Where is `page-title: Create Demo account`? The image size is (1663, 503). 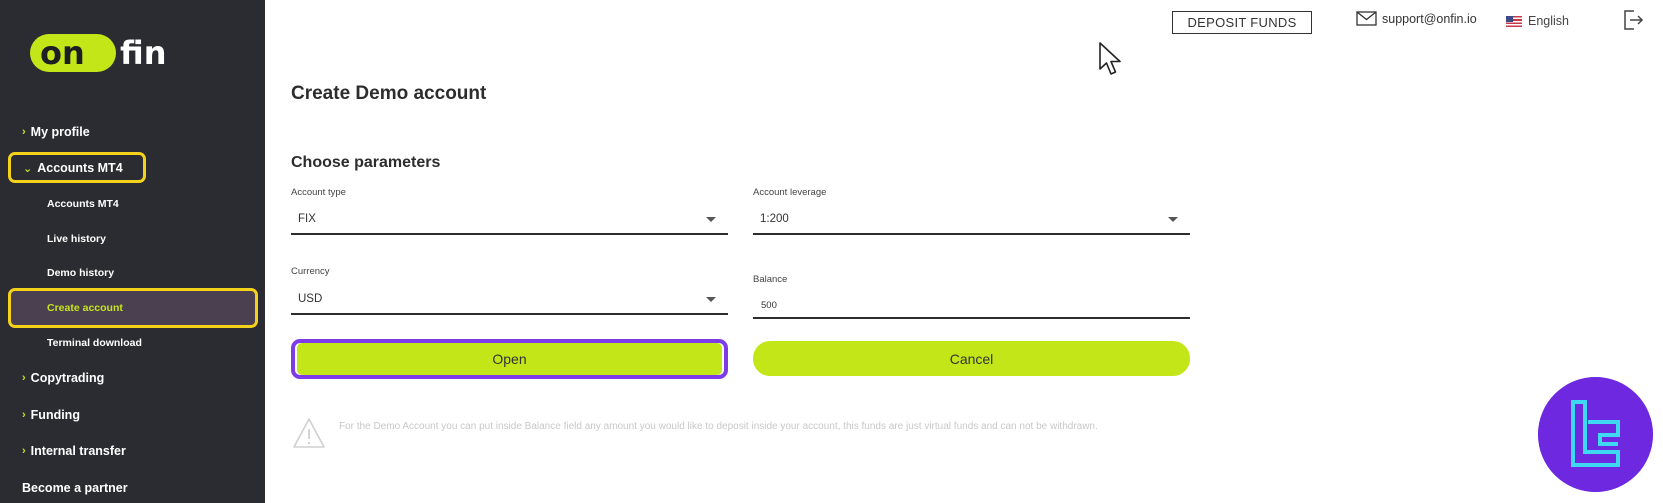
page-title: Create Demo account is located at coordinates (389, 93).